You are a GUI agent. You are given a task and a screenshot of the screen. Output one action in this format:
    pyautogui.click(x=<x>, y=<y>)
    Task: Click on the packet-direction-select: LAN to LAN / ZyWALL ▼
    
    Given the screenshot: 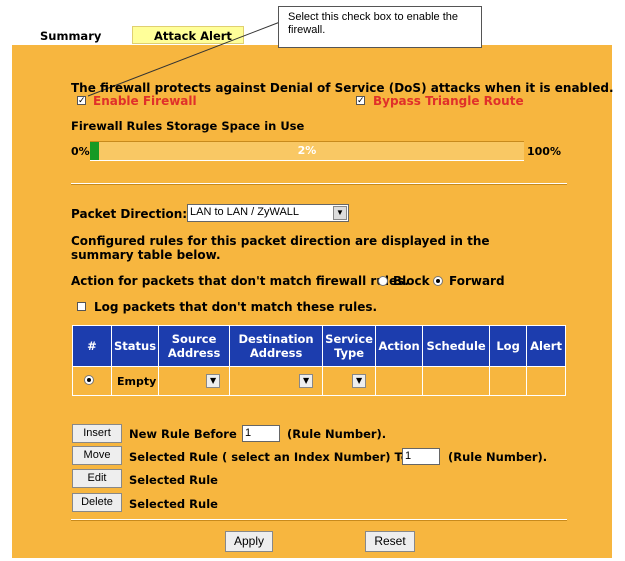 What is the action you would take?
    pyautogui.click(x=268, y=213)
    